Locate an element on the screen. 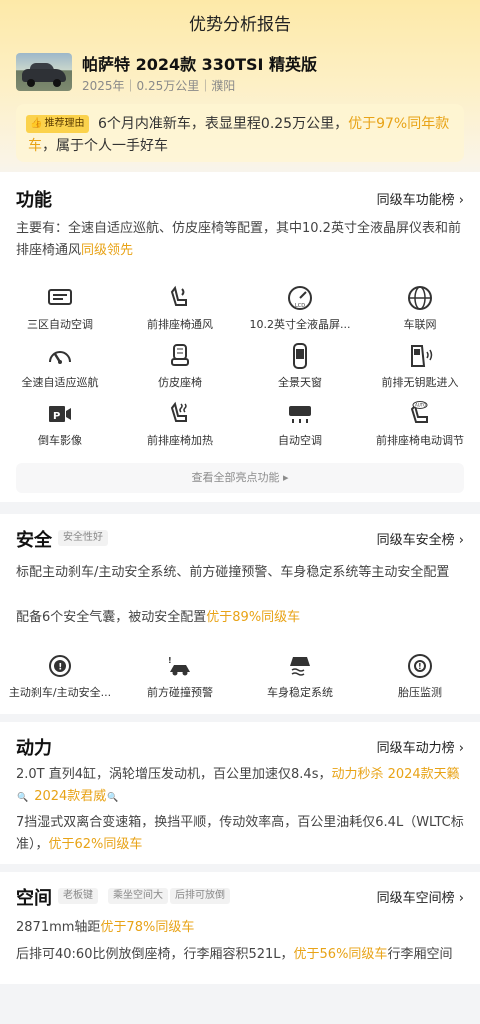 Image resolution: width=480 pixels, height=1024 pixels. feature-item: 前排座椅加热 is located at coordinates (180, 424).